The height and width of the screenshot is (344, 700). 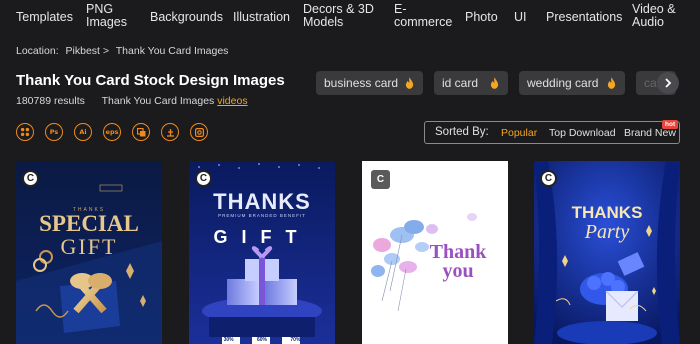 I want to click on nav-presentations: Presentations, so click(x=584, y=17).